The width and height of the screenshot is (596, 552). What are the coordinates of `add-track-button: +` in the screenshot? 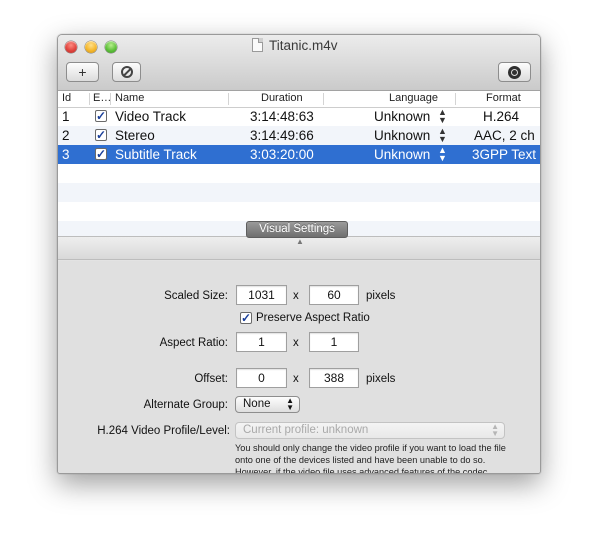 It's located at (82, 72).